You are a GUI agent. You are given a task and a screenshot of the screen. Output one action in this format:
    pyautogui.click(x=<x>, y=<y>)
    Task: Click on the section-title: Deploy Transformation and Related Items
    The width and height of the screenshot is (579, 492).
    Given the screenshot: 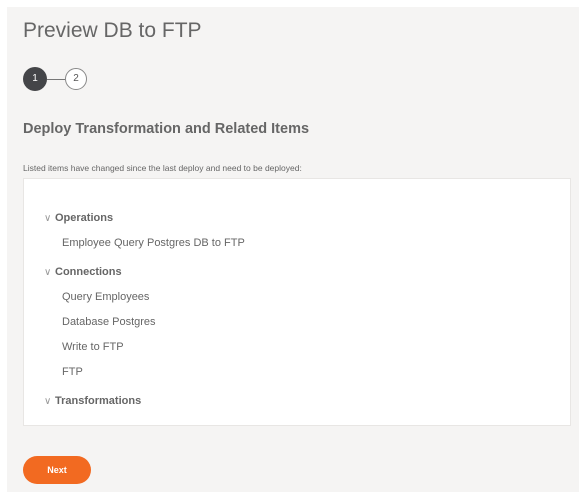 What is the action you would take?
    pyautogui.click(x=166, y=129)
    